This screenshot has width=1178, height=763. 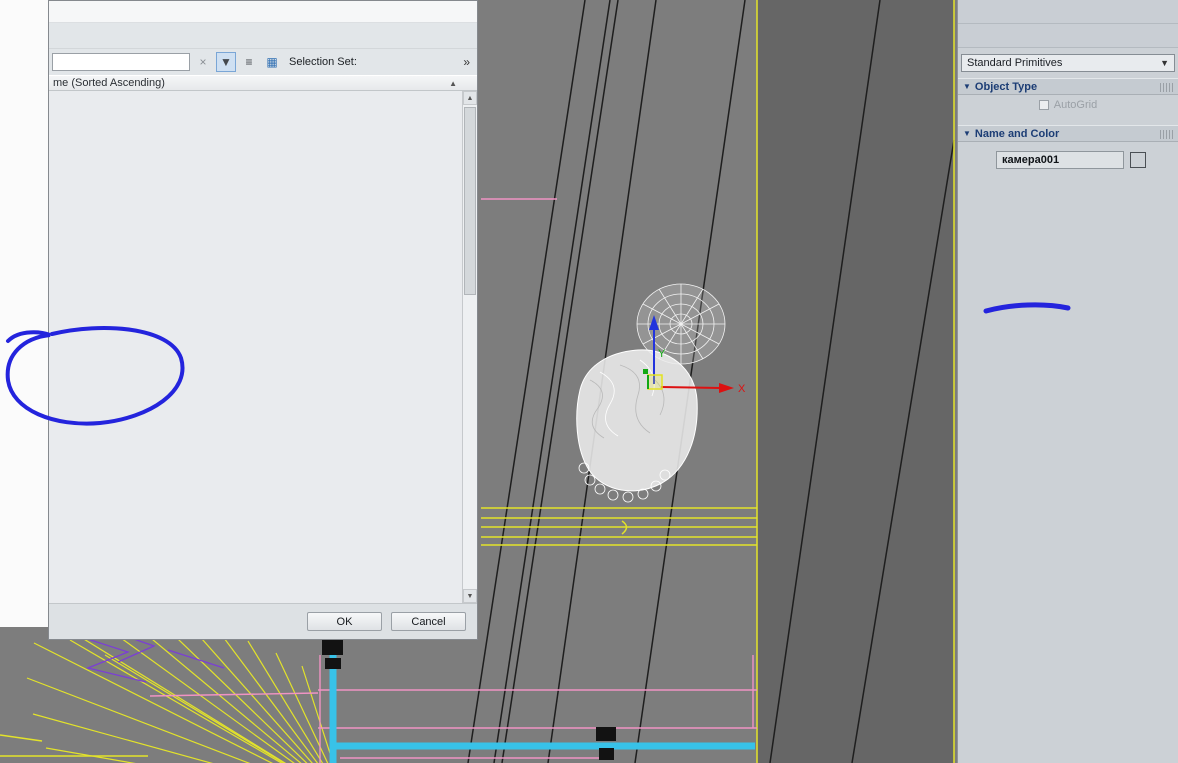 I want to click on primitives-dropdown: Standard Primitives ▼, so click(x=1068, y=63).